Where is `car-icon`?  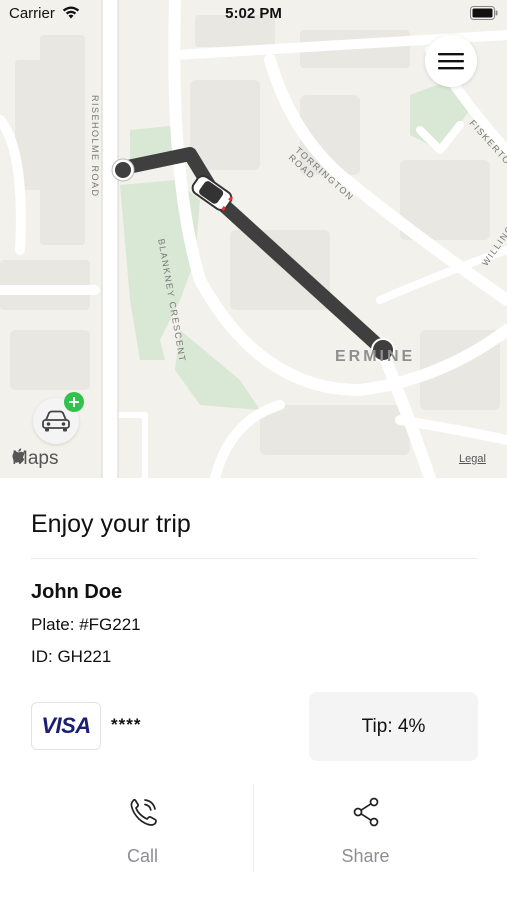
car-icon is located at coordinates (56, 421).